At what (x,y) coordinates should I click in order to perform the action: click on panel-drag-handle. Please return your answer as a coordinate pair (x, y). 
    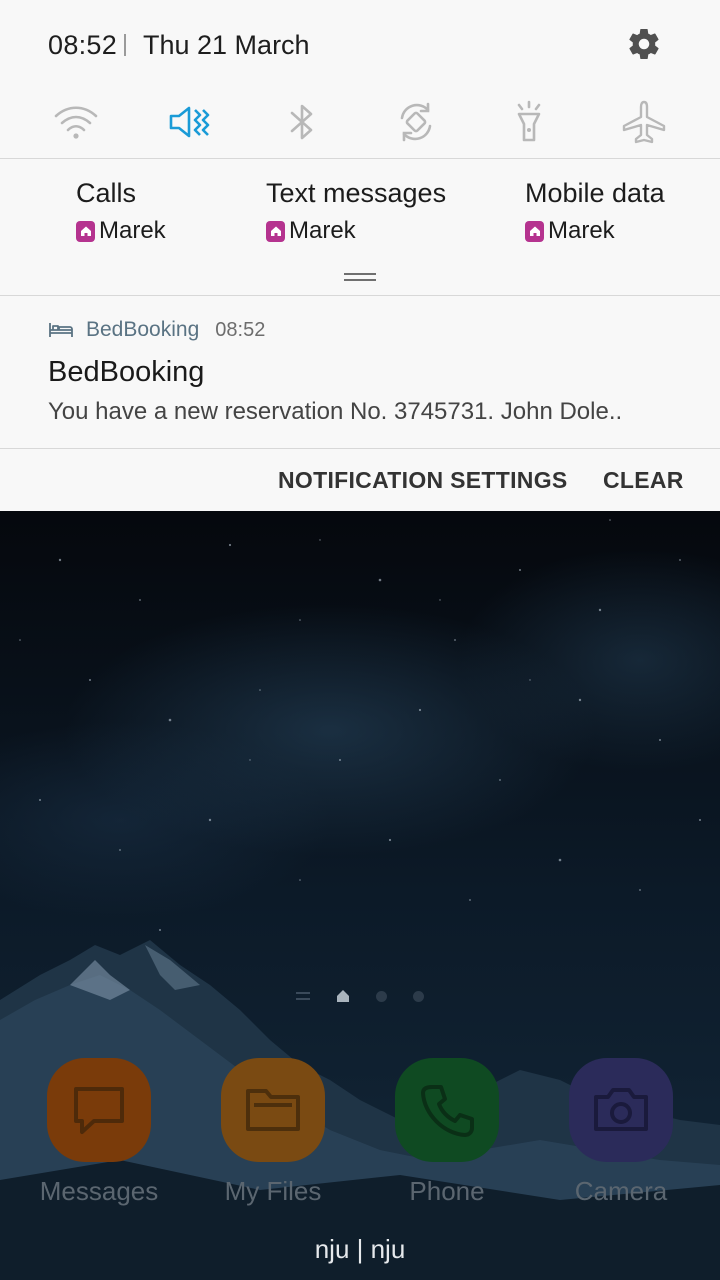
    Looking at the image, I should click on (360, 277).